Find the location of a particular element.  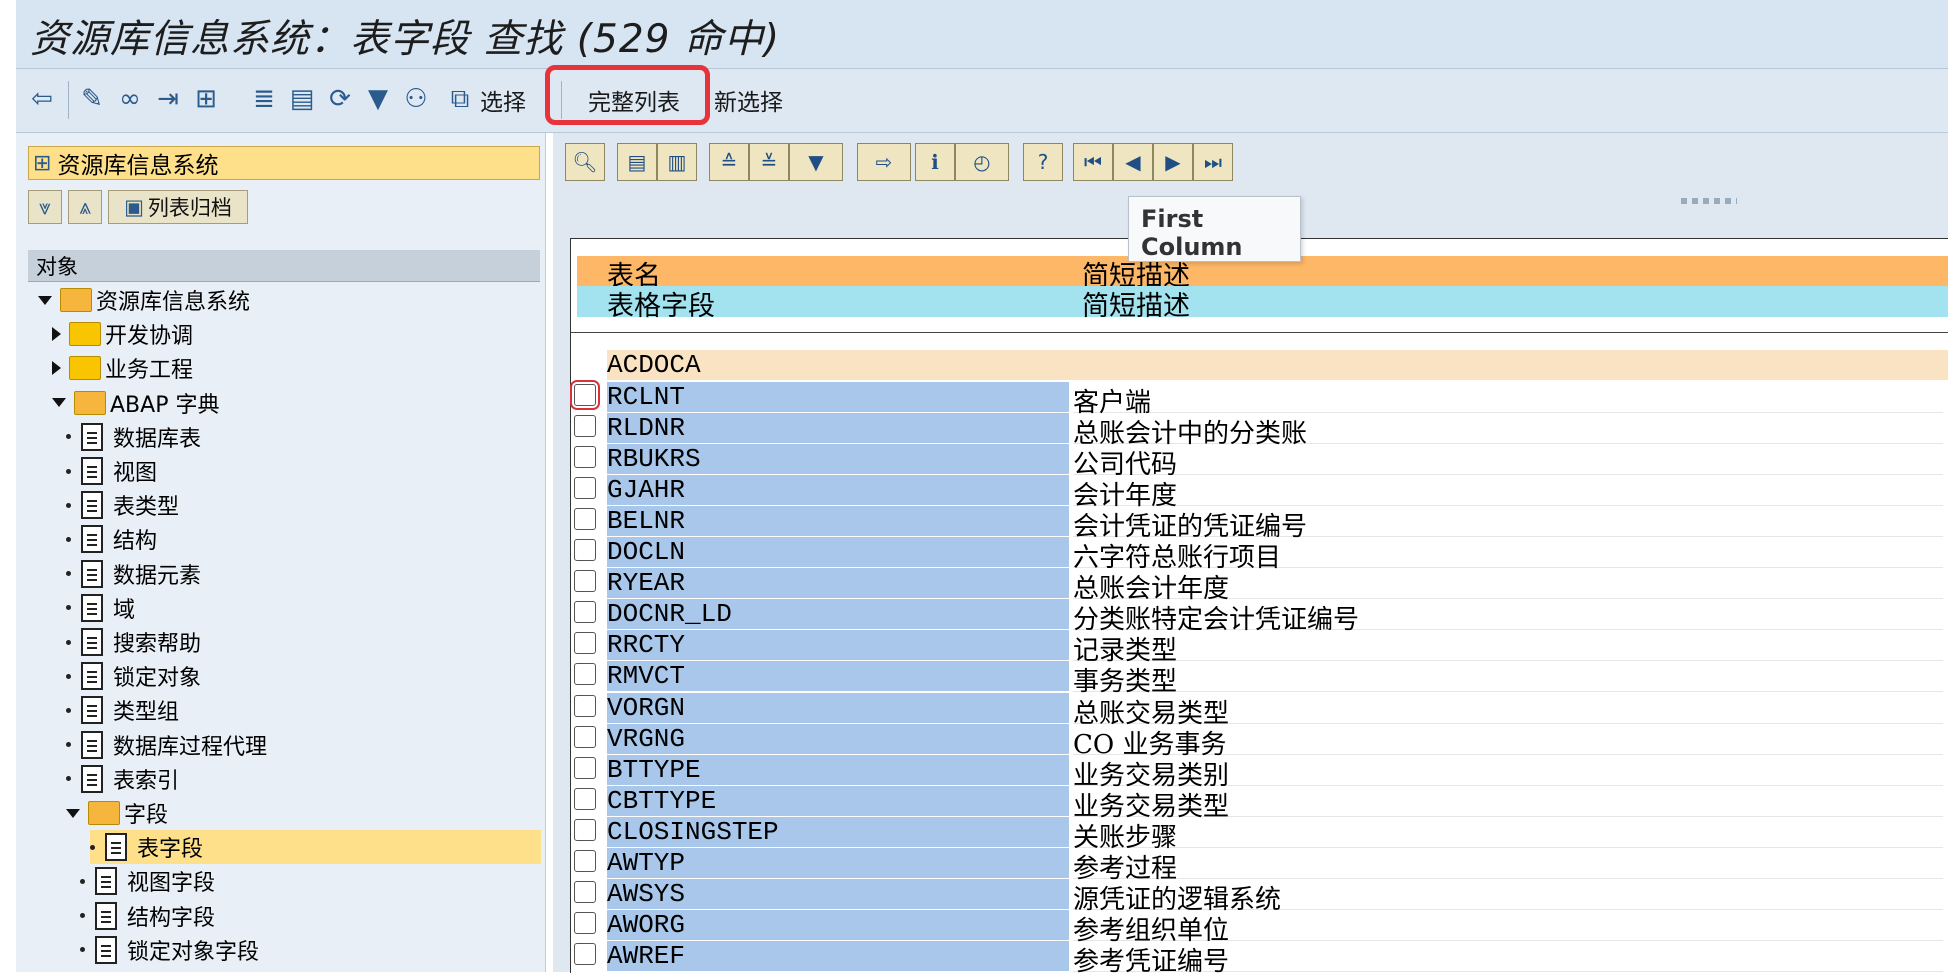

previous-column-icon: ◀ is located at coordinates (1133, 162).